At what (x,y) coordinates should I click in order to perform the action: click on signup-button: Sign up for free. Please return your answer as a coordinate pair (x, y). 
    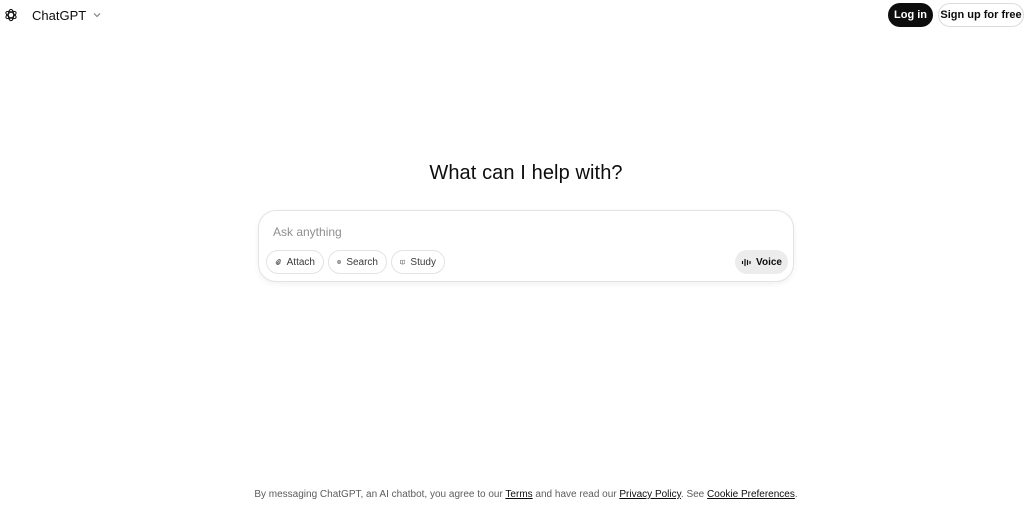
    Looking at the image, I should click on (981, 15).